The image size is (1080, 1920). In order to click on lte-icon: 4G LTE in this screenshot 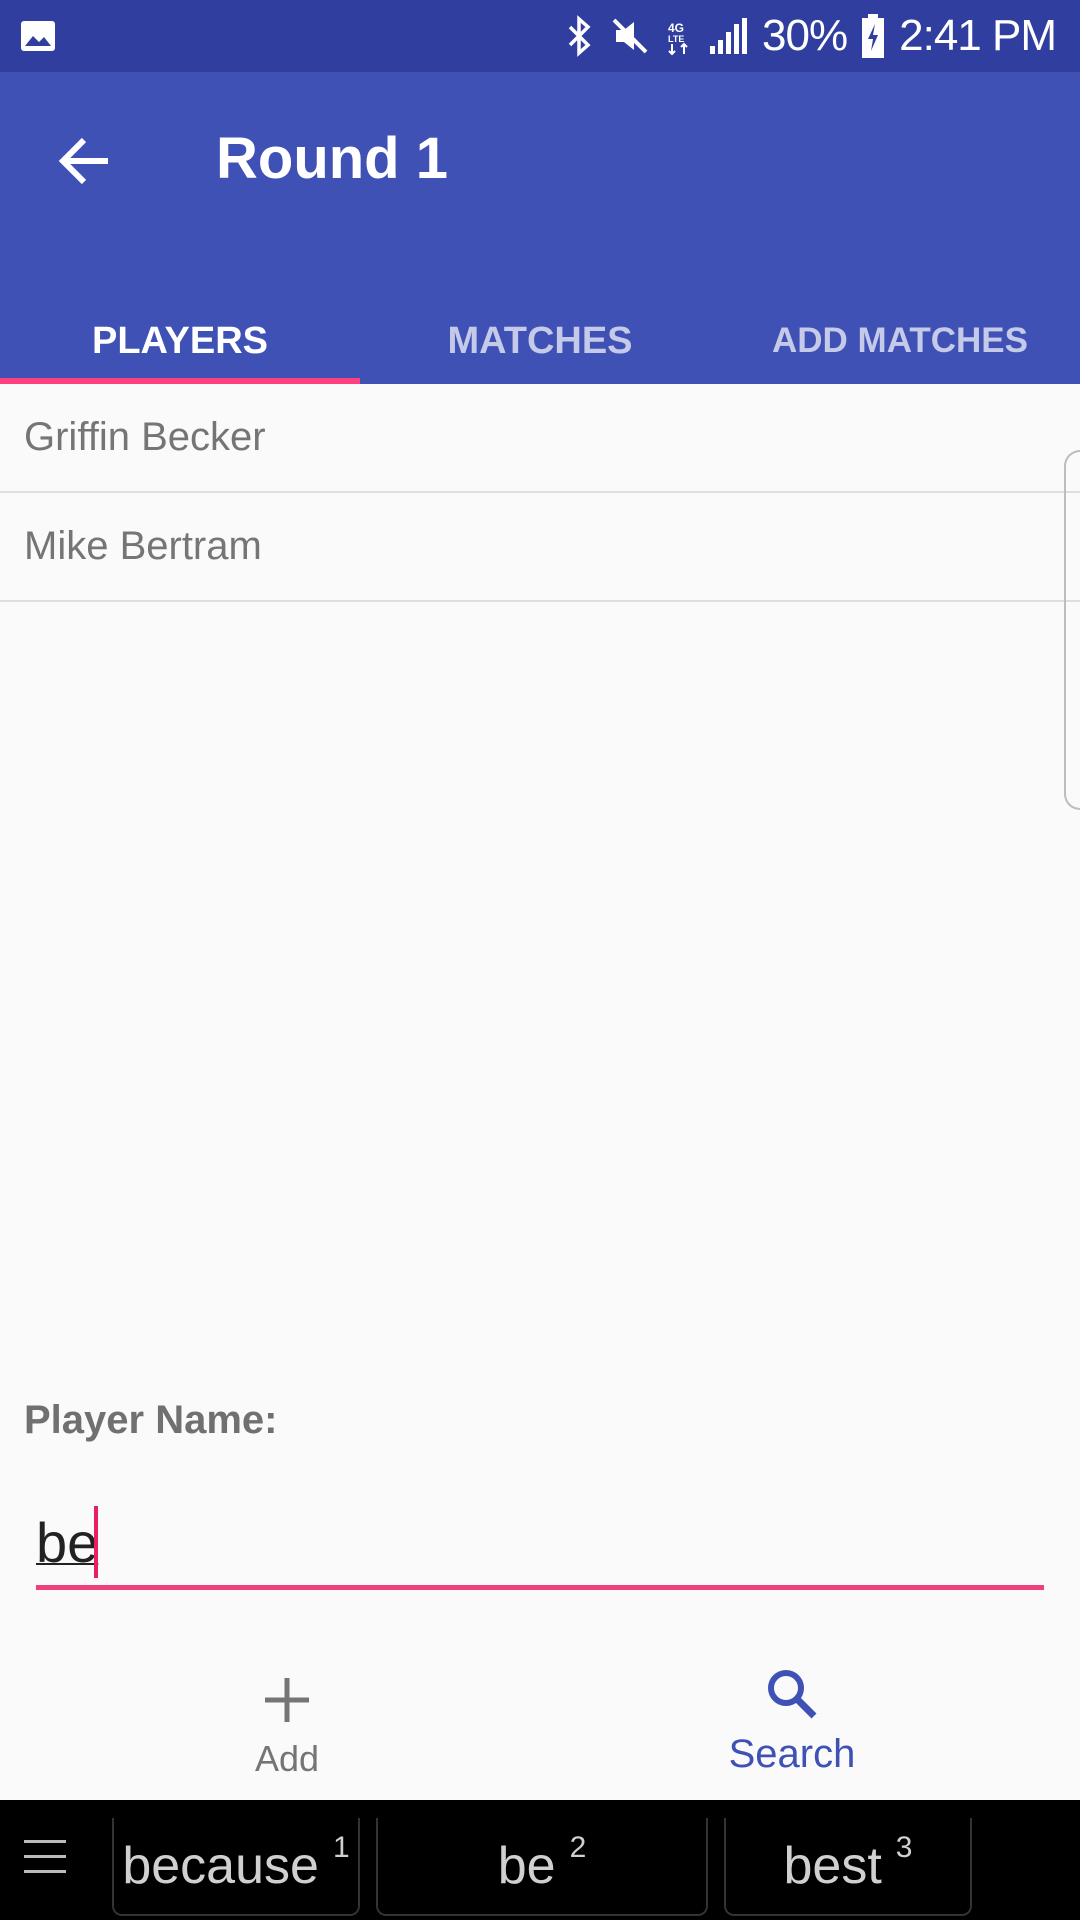, I will do `click(678, 38)`.